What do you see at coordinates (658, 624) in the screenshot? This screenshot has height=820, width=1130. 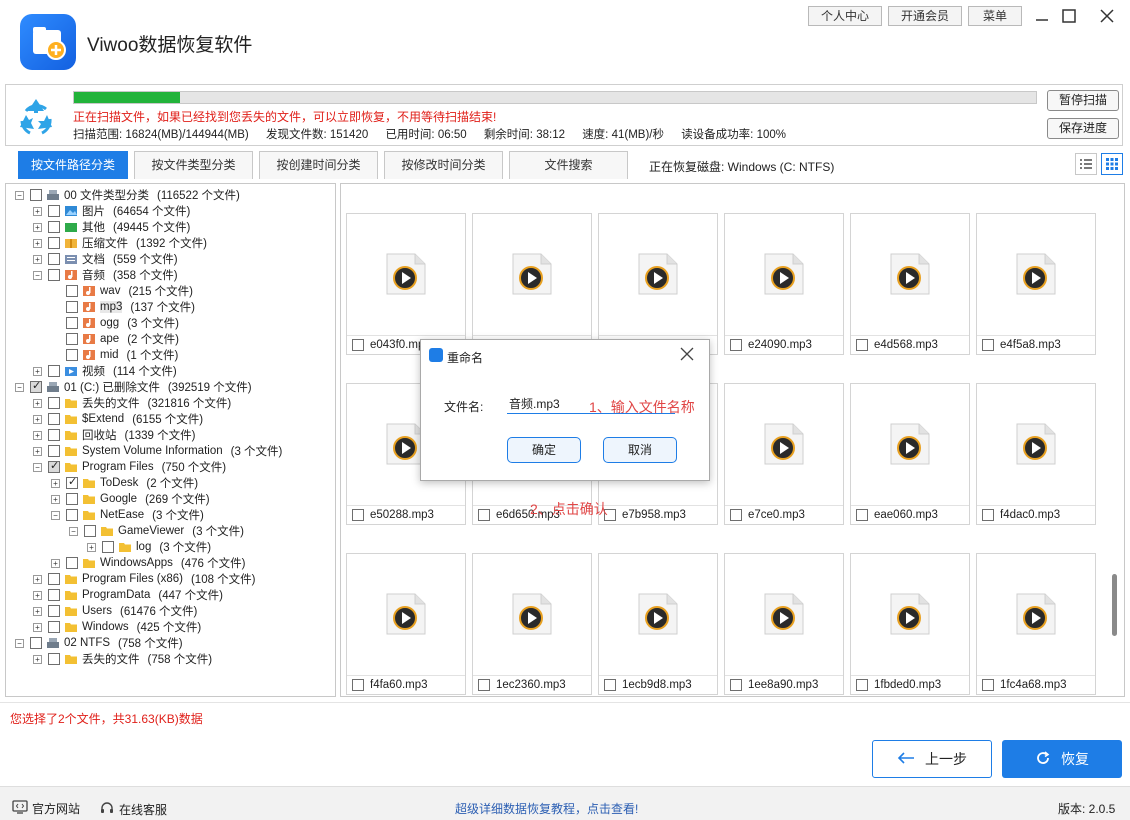 I see `file-card: 1ecb9d8.mp3` at bounding box center [658, 624].